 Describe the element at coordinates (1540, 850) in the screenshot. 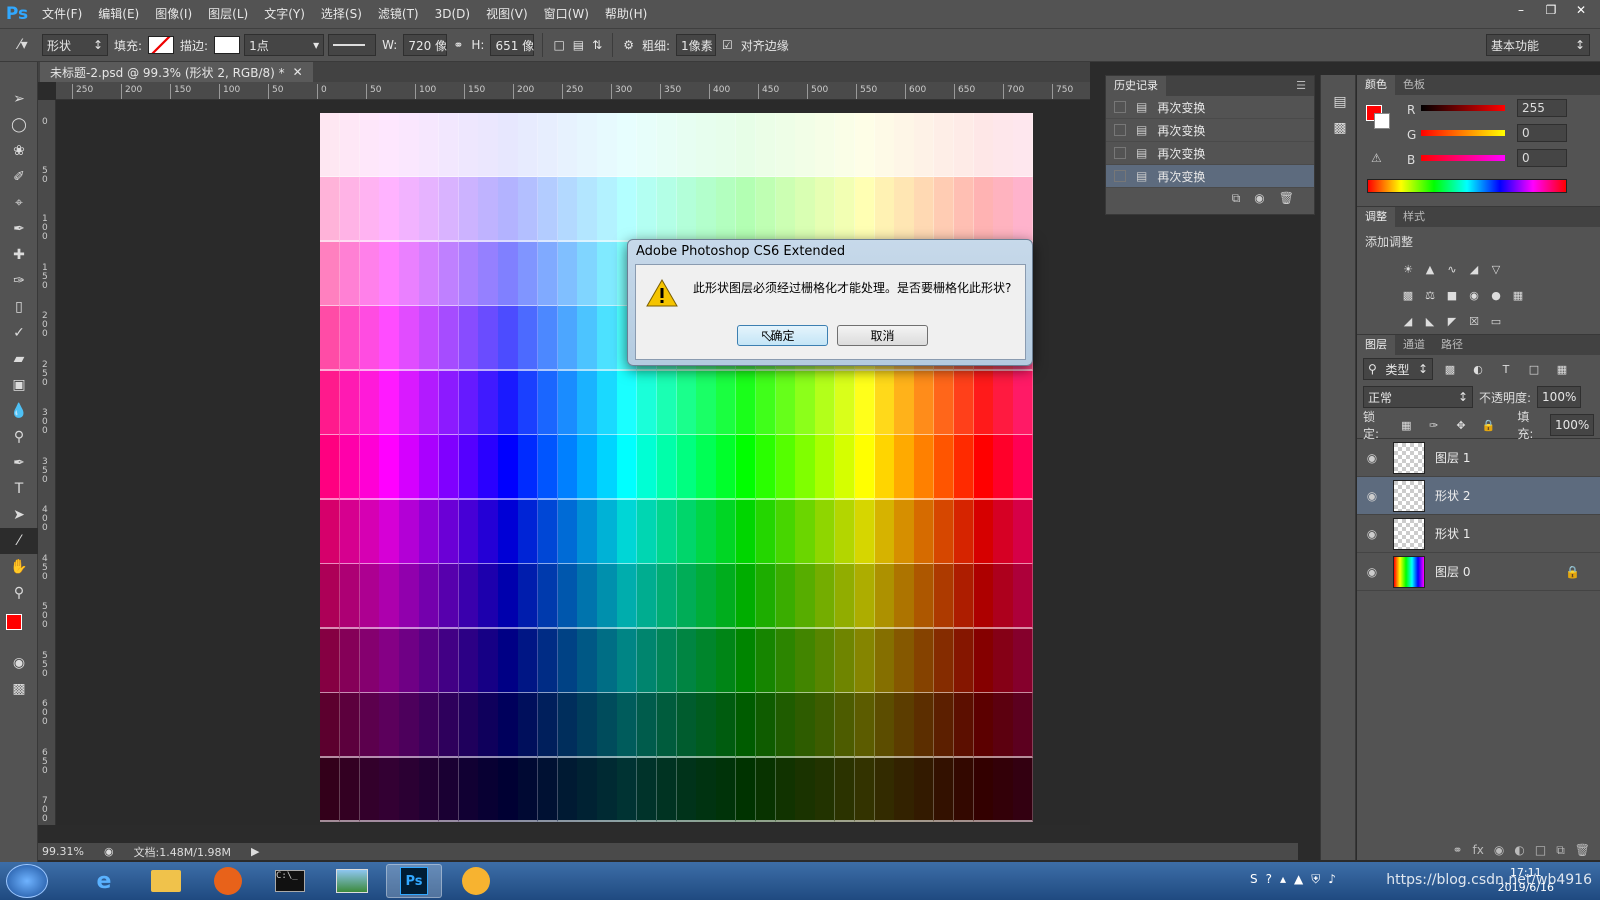

I see `new-group-icon: □` at that location.